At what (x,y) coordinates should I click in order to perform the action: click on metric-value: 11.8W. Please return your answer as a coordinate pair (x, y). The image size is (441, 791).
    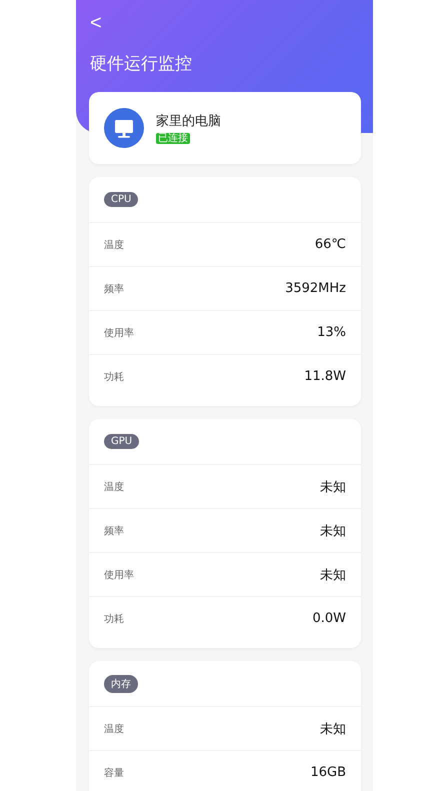
    Looking at the image, I should click on (325, 376).